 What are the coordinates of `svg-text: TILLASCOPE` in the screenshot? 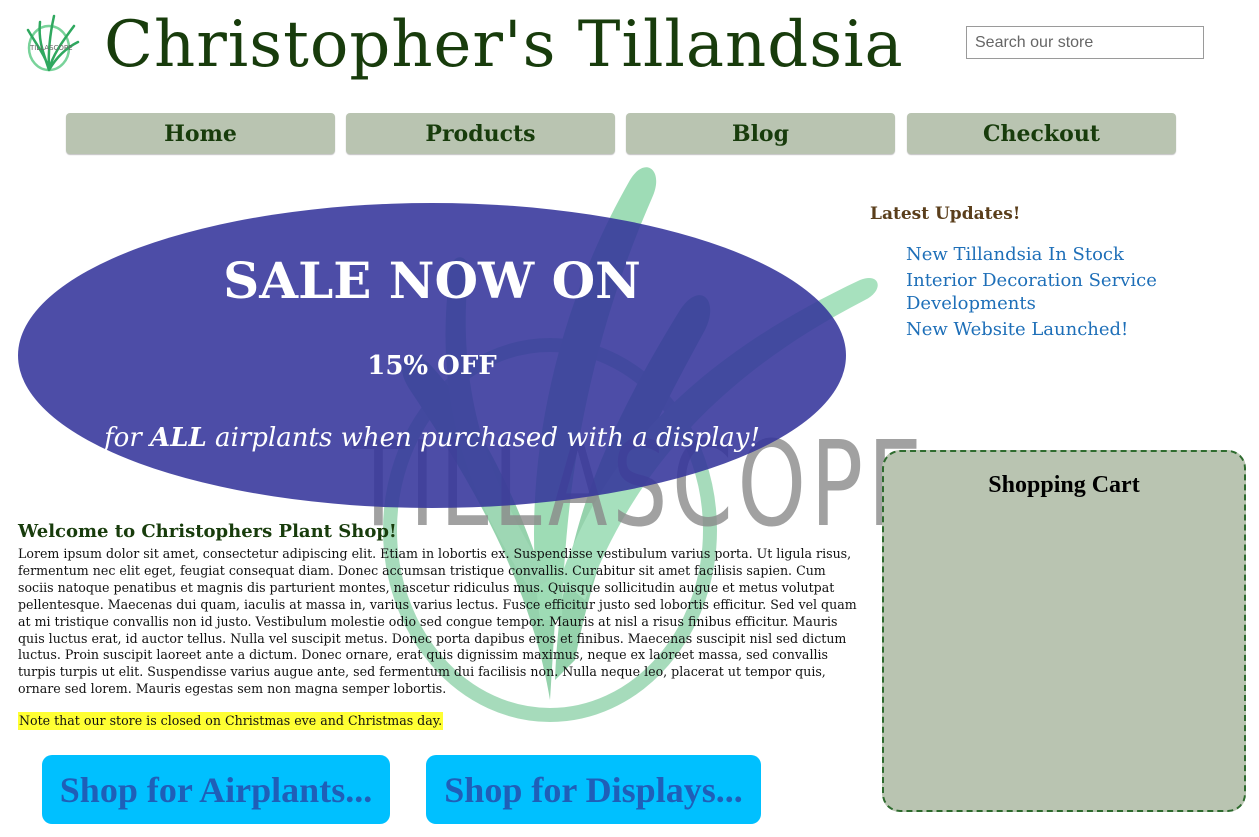 It's located at (51, 48).